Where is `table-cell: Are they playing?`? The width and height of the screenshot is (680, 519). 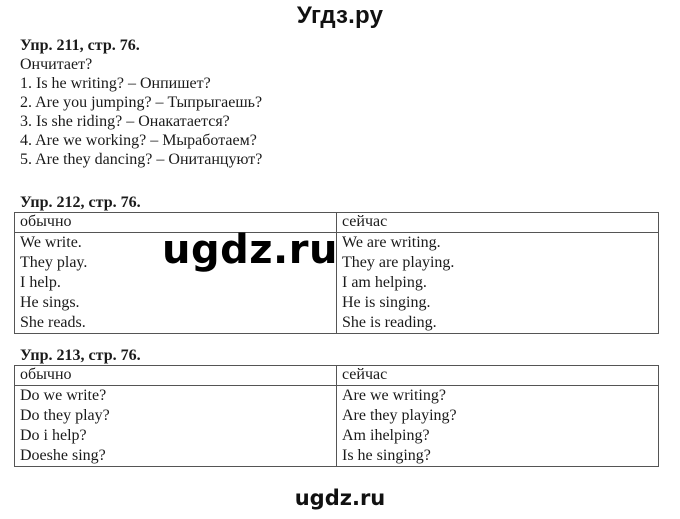 table-cell: Are they playing? is located at coordinates (399, 415).